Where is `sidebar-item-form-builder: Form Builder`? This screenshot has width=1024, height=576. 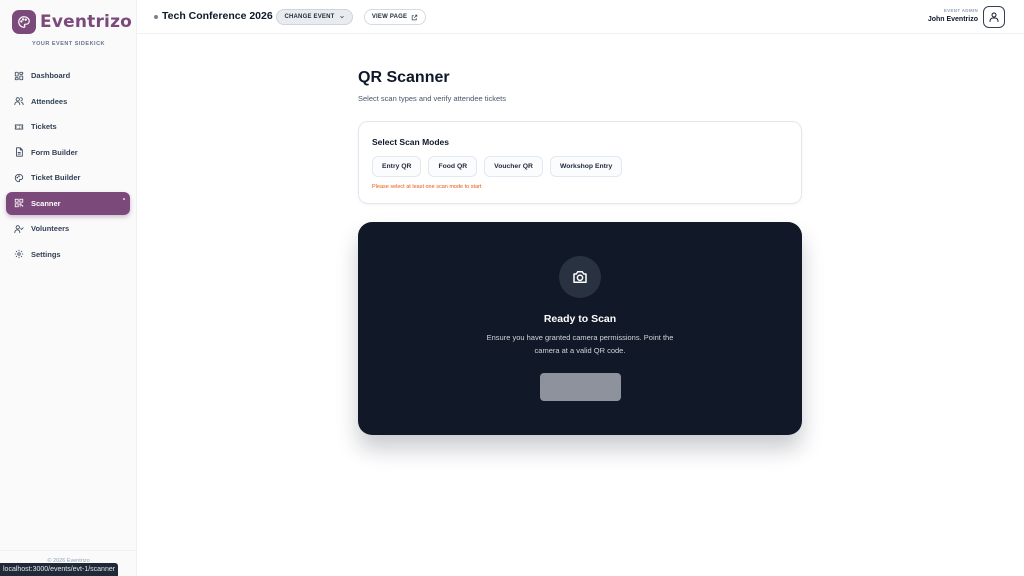
sidebar-item-form-builder: Form Builder is located at coordinates (68, 152).